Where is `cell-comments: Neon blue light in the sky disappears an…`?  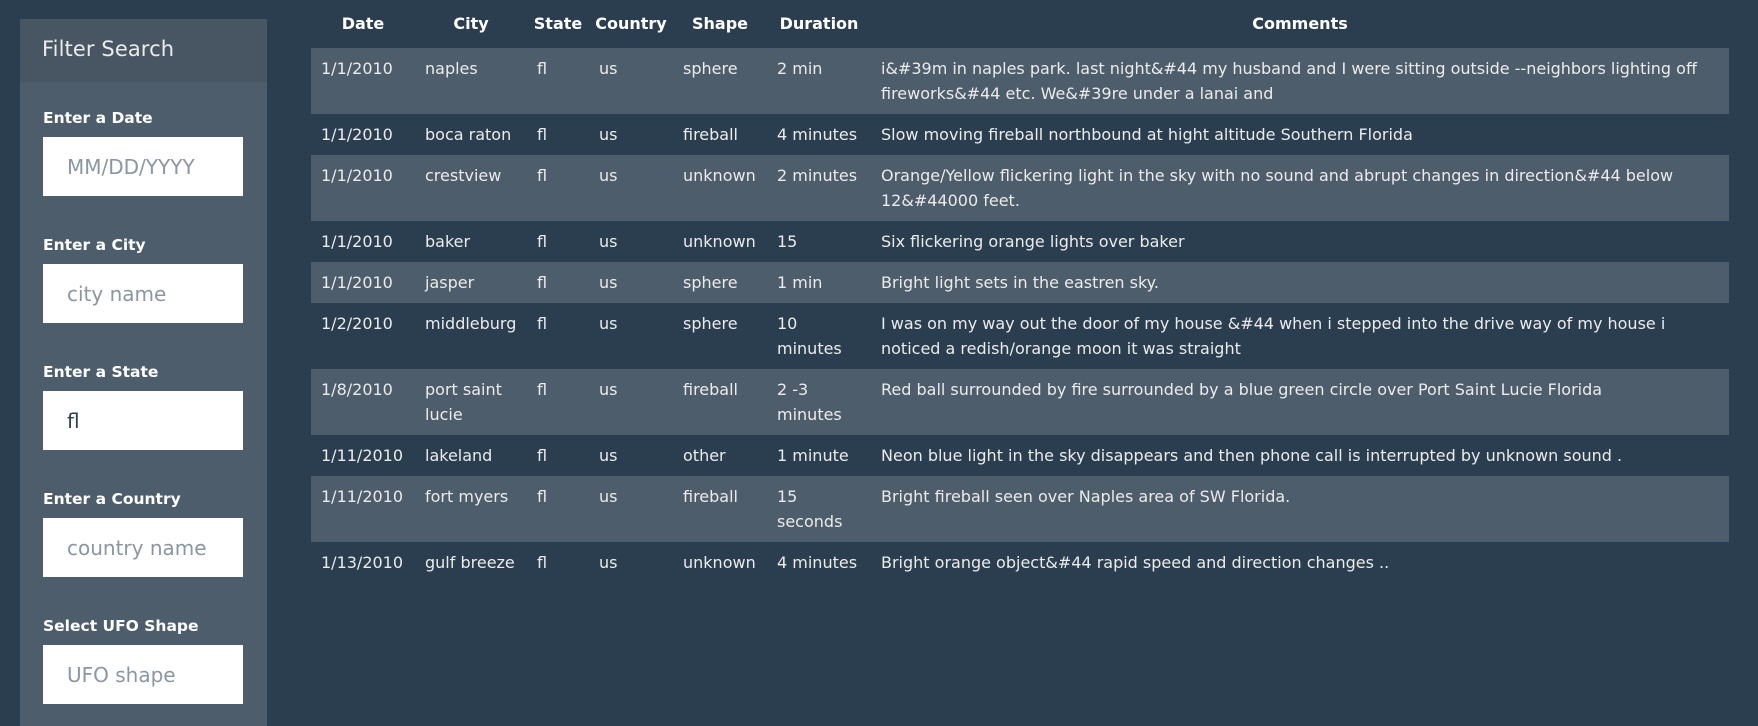 cell-comments: Neon blue light in the sky disappears an… is located at coordinates (1252, 455).